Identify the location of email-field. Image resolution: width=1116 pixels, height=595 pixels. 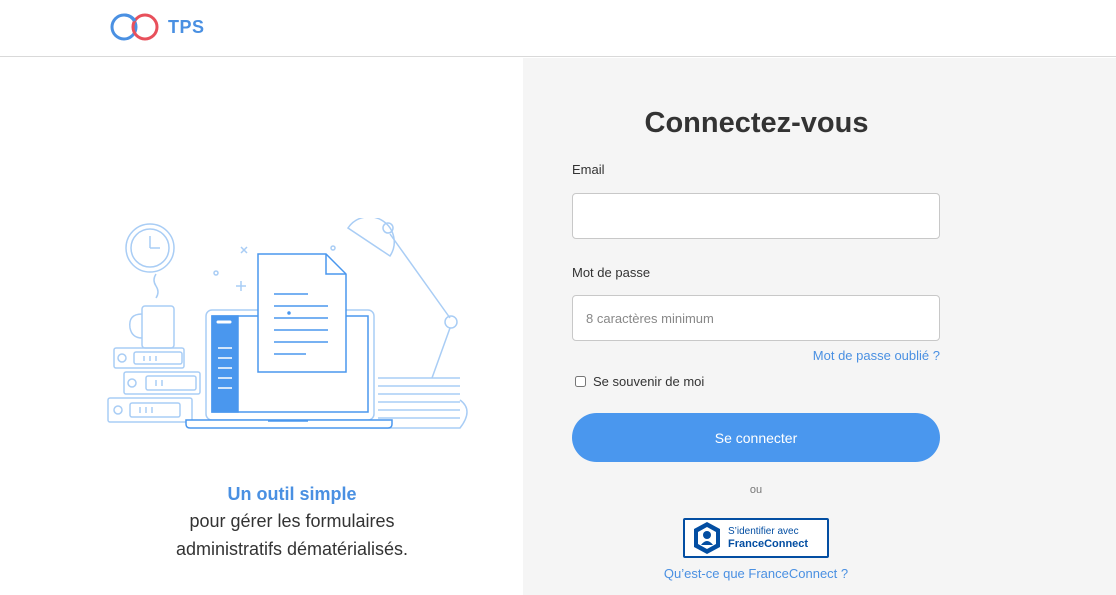
(756, 216).